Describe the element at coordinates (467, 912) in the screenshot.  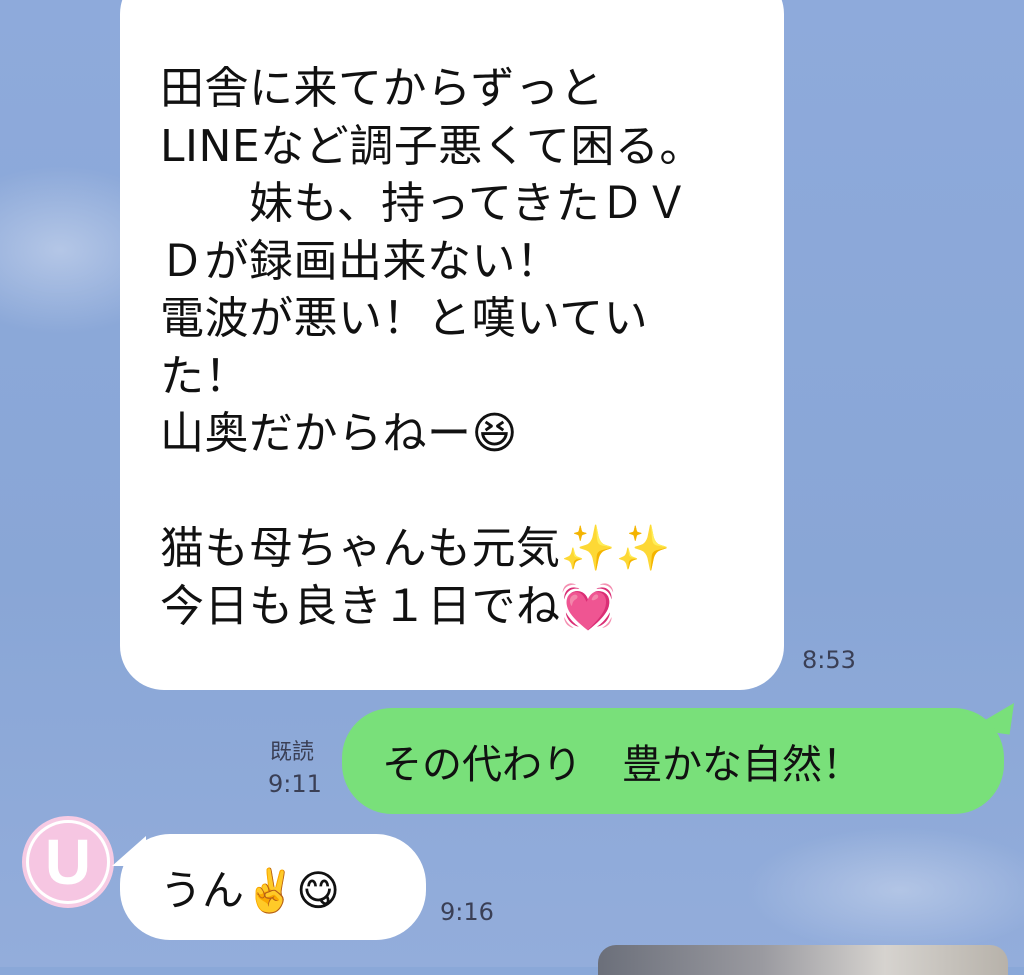
I see `message-timestamp: 9:16` at that location.